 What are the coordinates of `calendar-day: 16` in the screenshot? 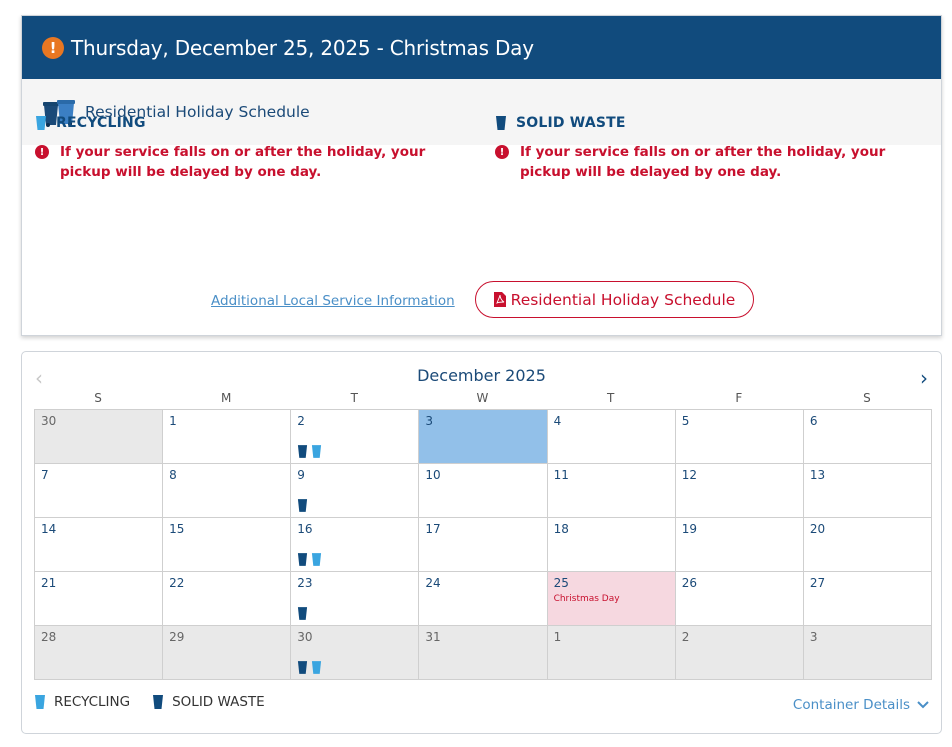 It's located at (355, 545).